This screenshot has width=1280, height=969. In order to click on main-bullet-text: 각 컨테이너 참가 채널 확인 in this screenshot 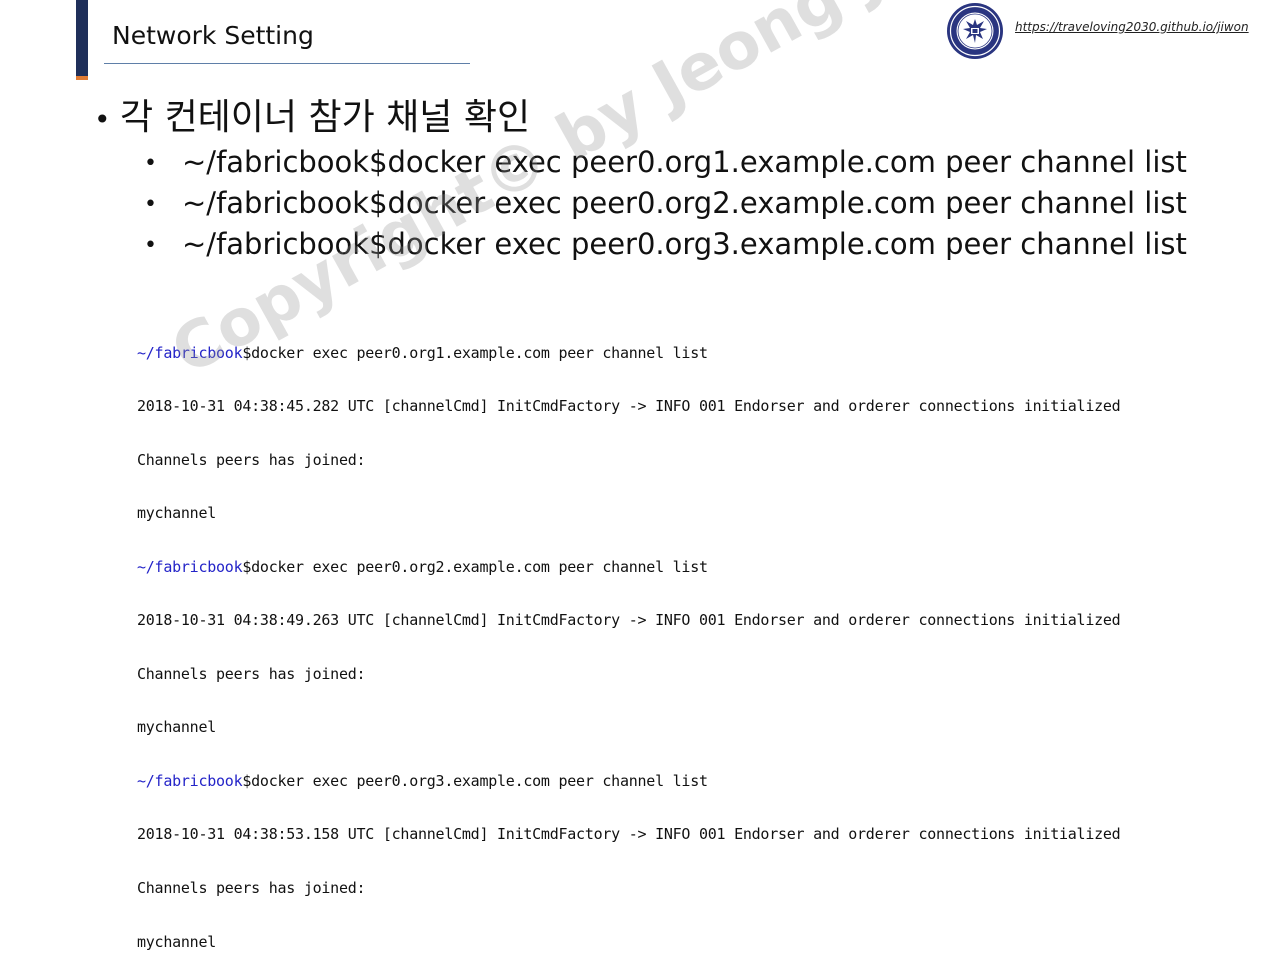, I will do `click(325, 117)`.